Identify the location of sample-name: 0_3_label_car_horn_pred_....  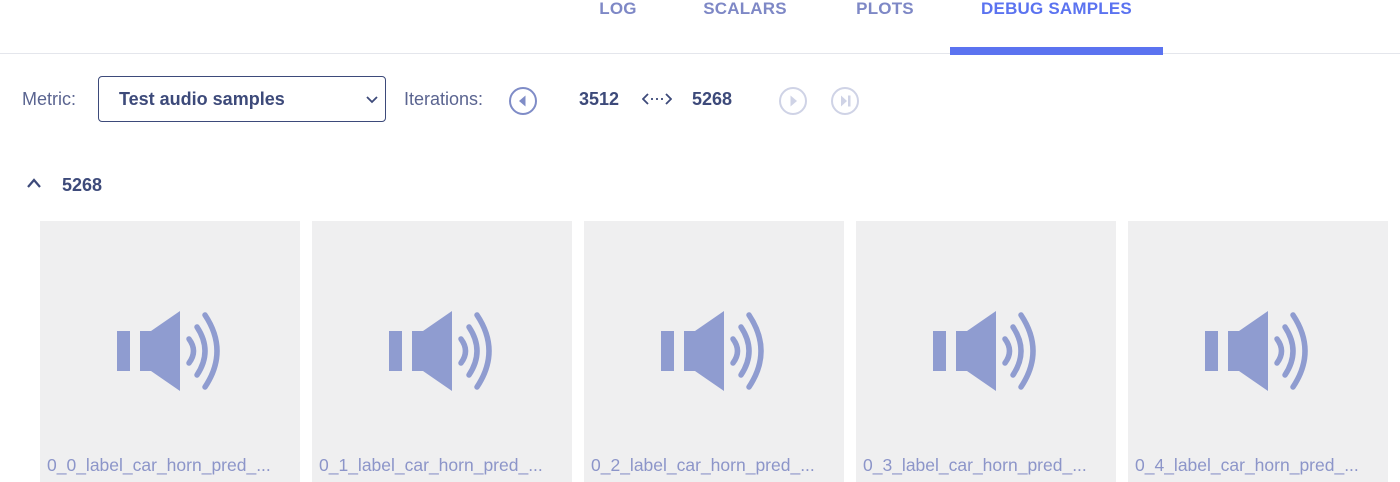
(975, 465).